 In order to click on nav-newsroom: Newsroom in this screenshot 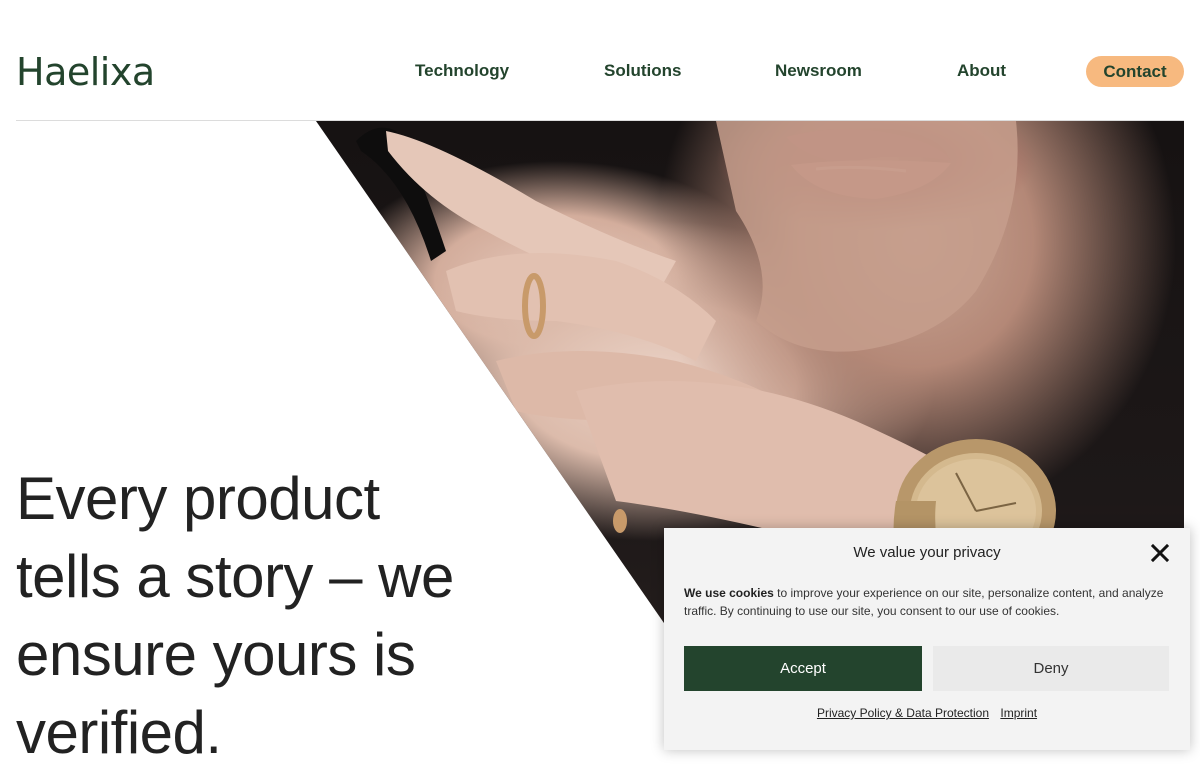, I will do `click(818, 71)`.